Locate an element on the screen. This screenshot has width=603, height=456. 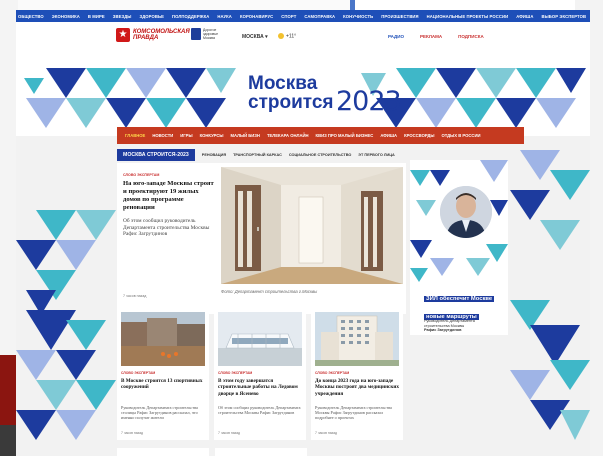
construction-site-image is located at coordinates (163, 339).